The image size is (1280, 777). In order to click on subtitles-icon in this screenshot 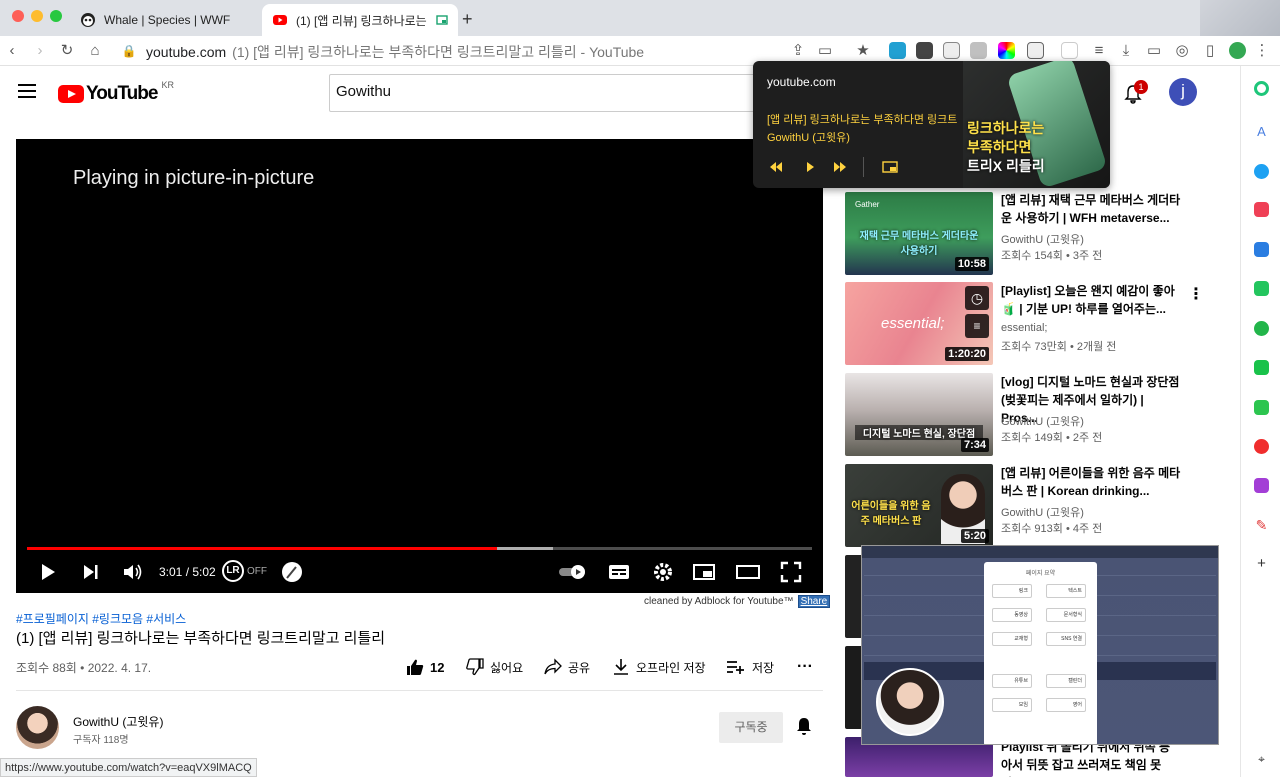, I will do `click(619, 572)`.